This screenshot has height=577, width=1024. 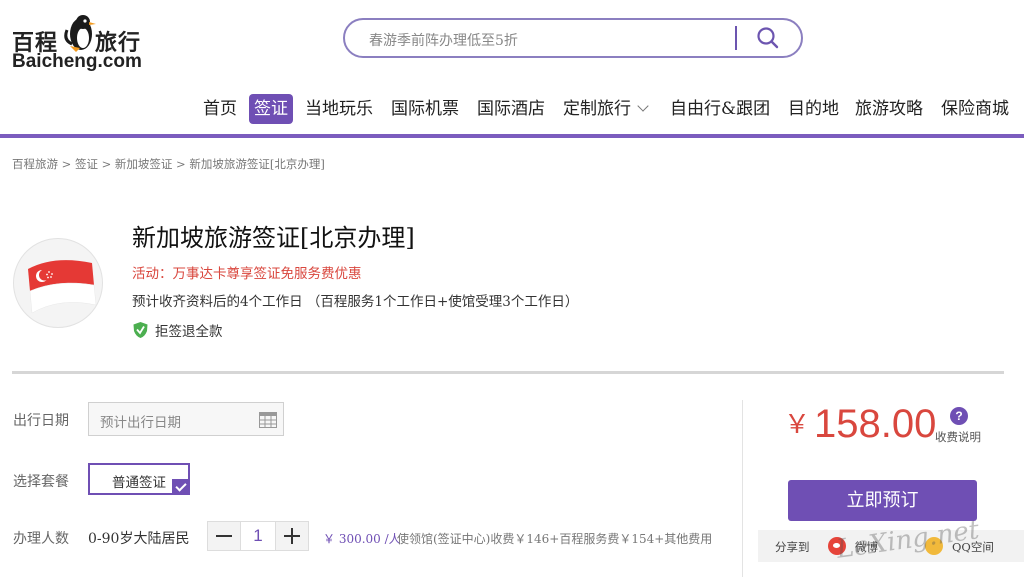 What do you see at coordinates (77, 61) in the screenshot?
I see `logo-domain: Baicheng.com` at bounding box center [77, 61].